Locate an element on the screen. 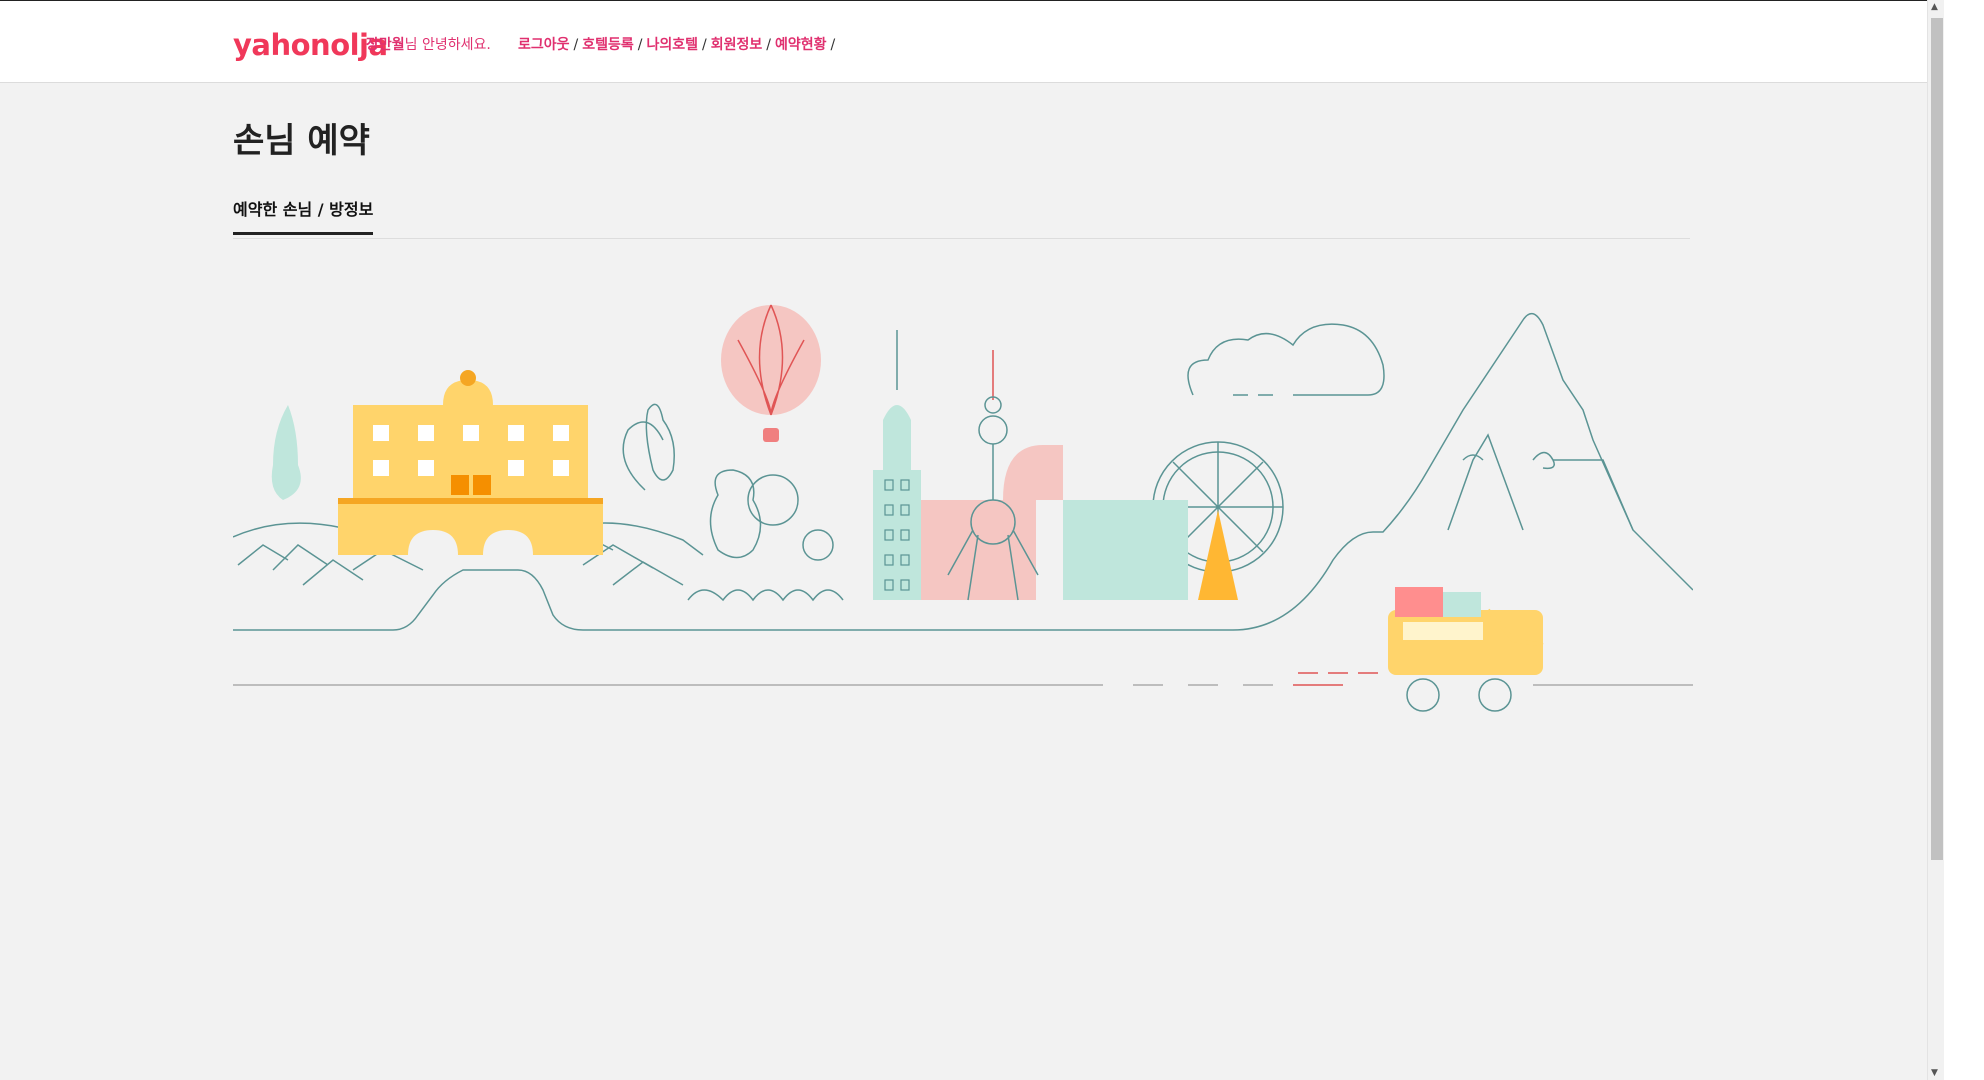 The height and width of the screenshot is (1080, 1984). greeting-text: 님 안녕하세요. is located at coordinates (447, 45).